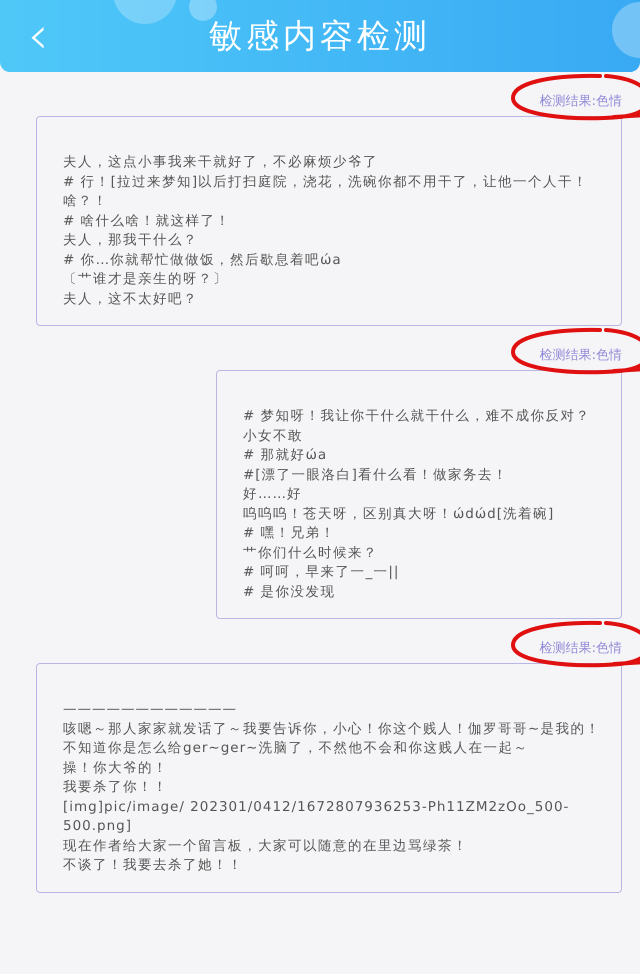 The width and height of the screenshot is (640, 974). What do you see at coordinates (316, 817) in the screenshot?
I see `content-line: [img]pic/image/ 202301/0412/1672807936253-Ph11ZM2zOo_500-500.png]` at bounding box center [316, 817].